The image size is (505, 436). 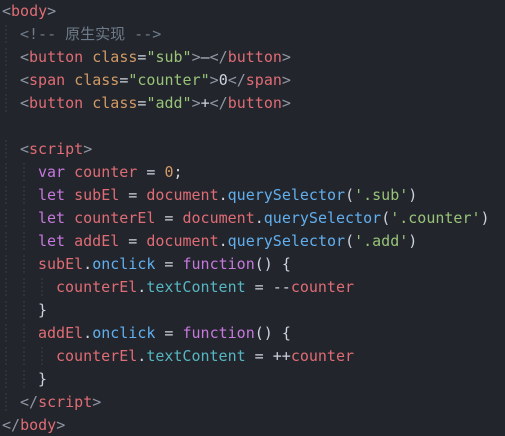 What do you see at coordinates (381, 241) in the screenshot?
I see `code-token-string: '.add'` at bounding box center [381, 241].